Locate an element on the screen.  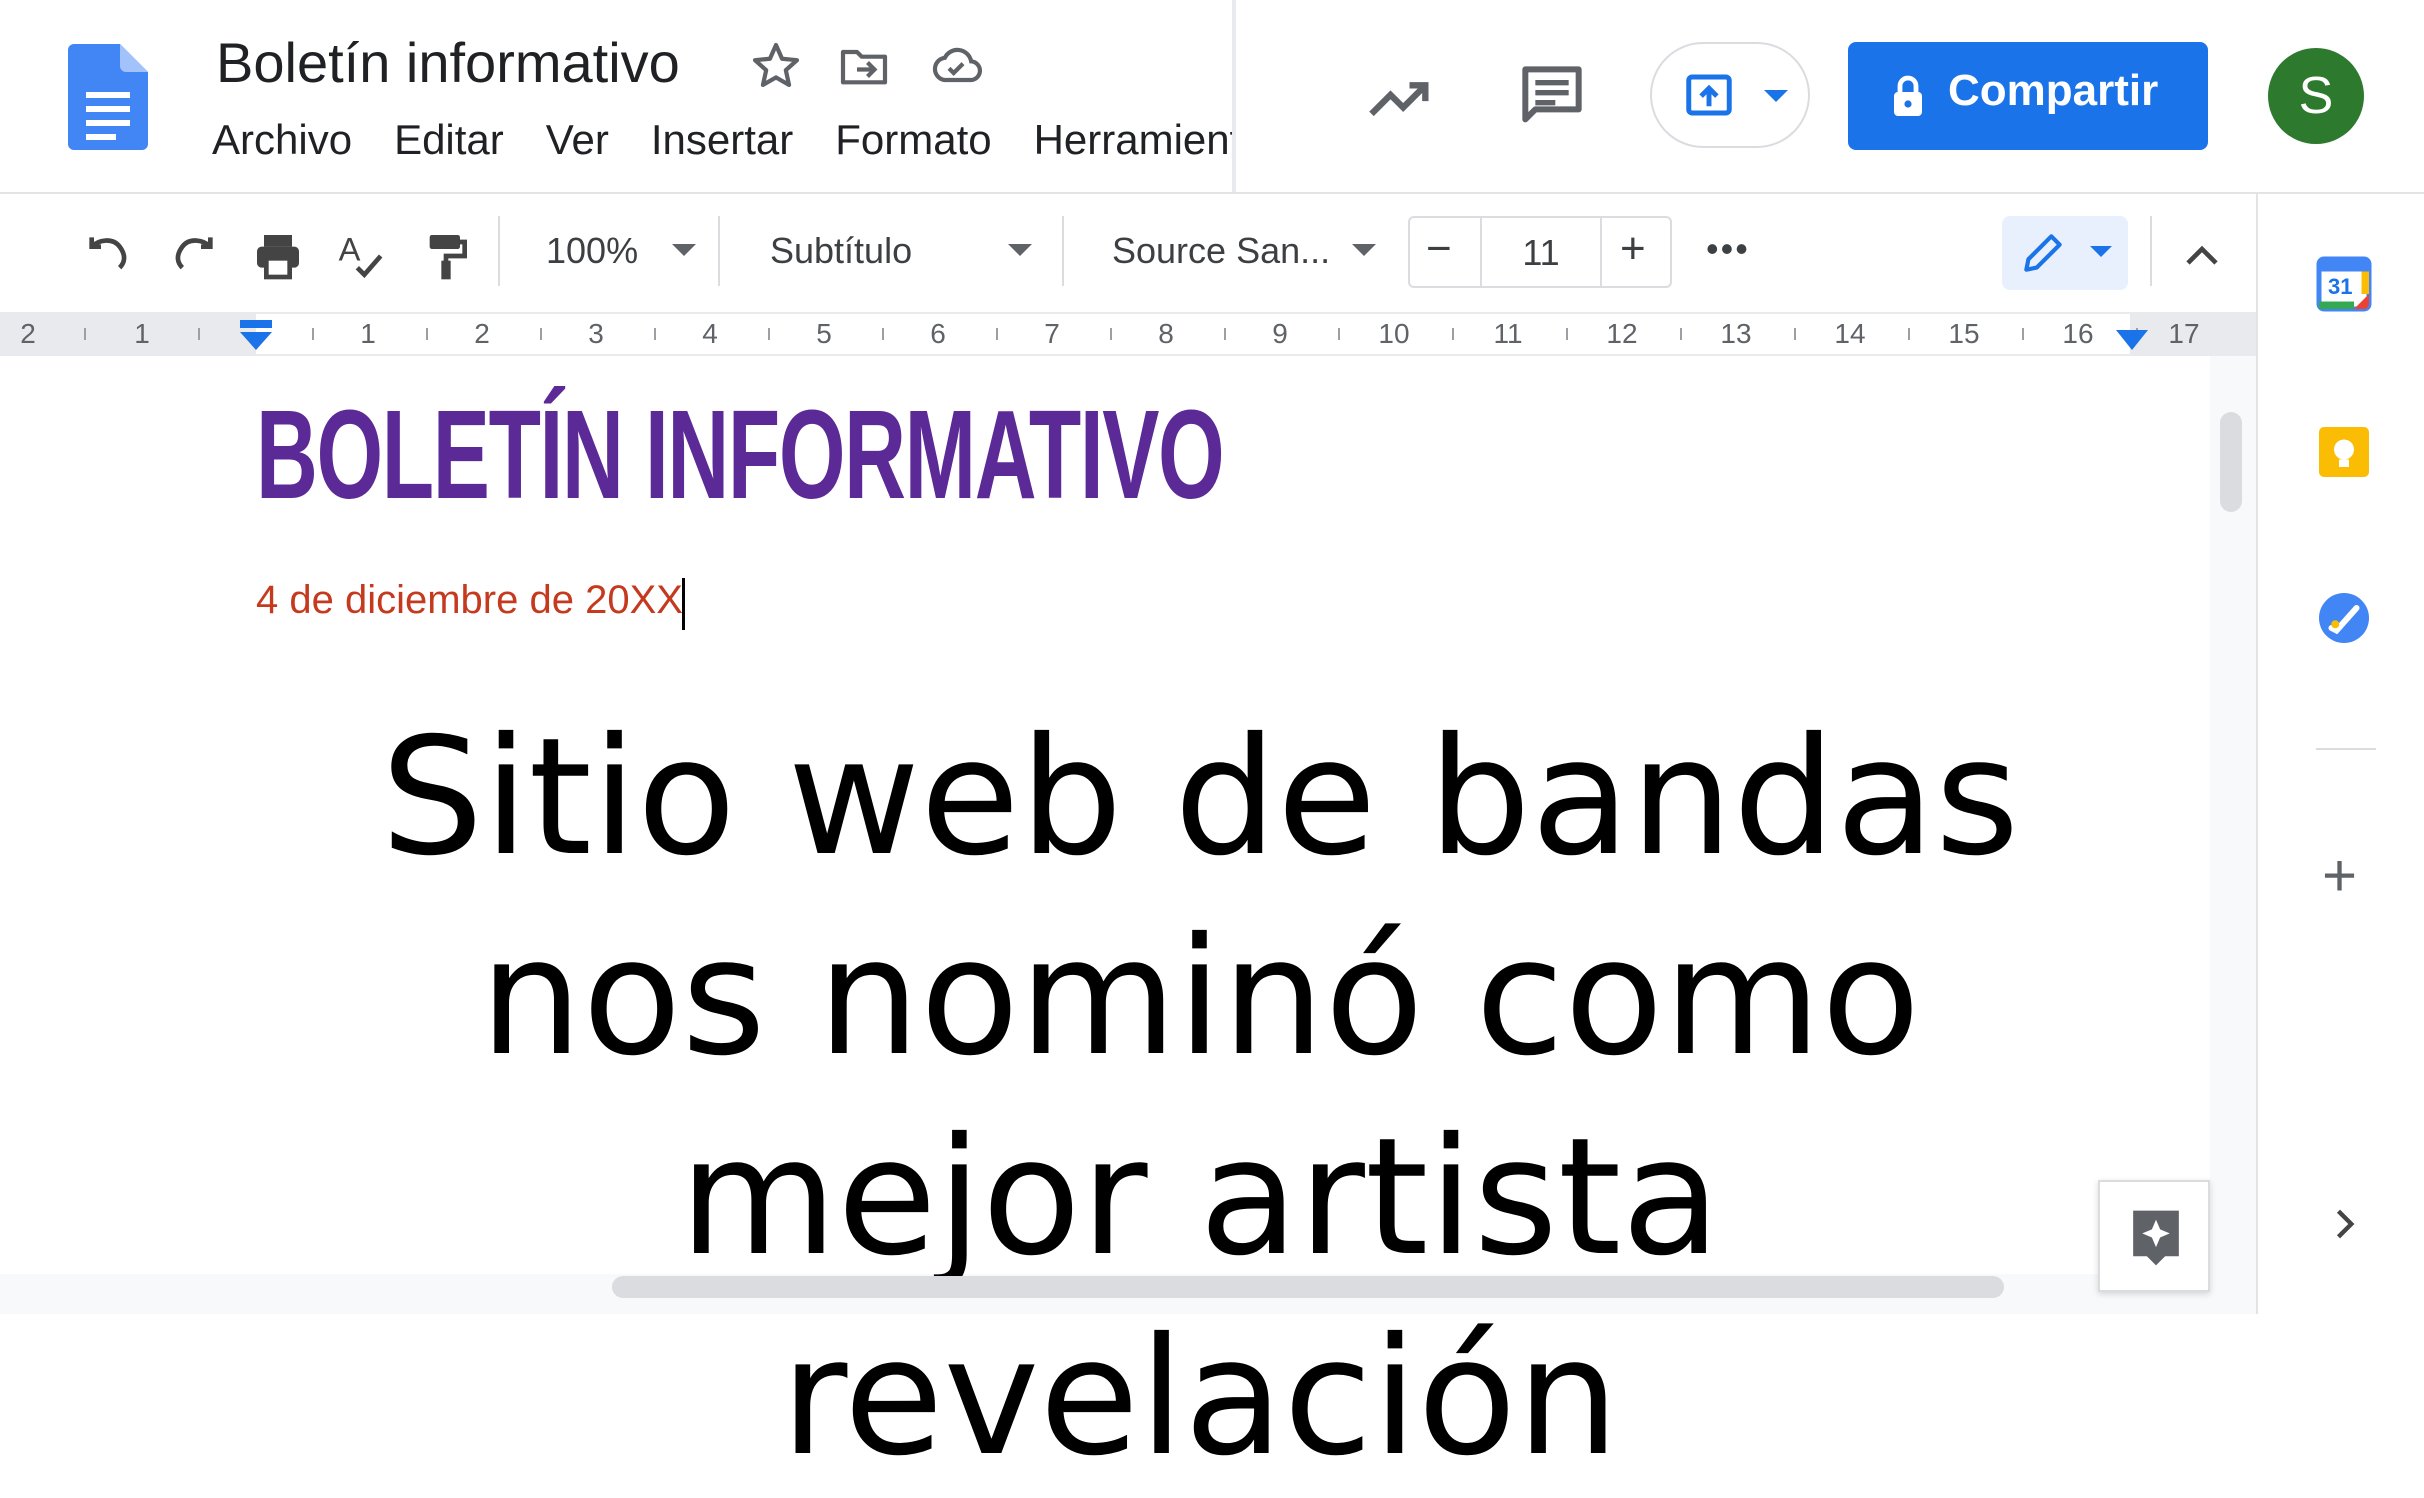
newsletter-date: 4 de diciembre de 20XX is located at coordinates (469, 600).